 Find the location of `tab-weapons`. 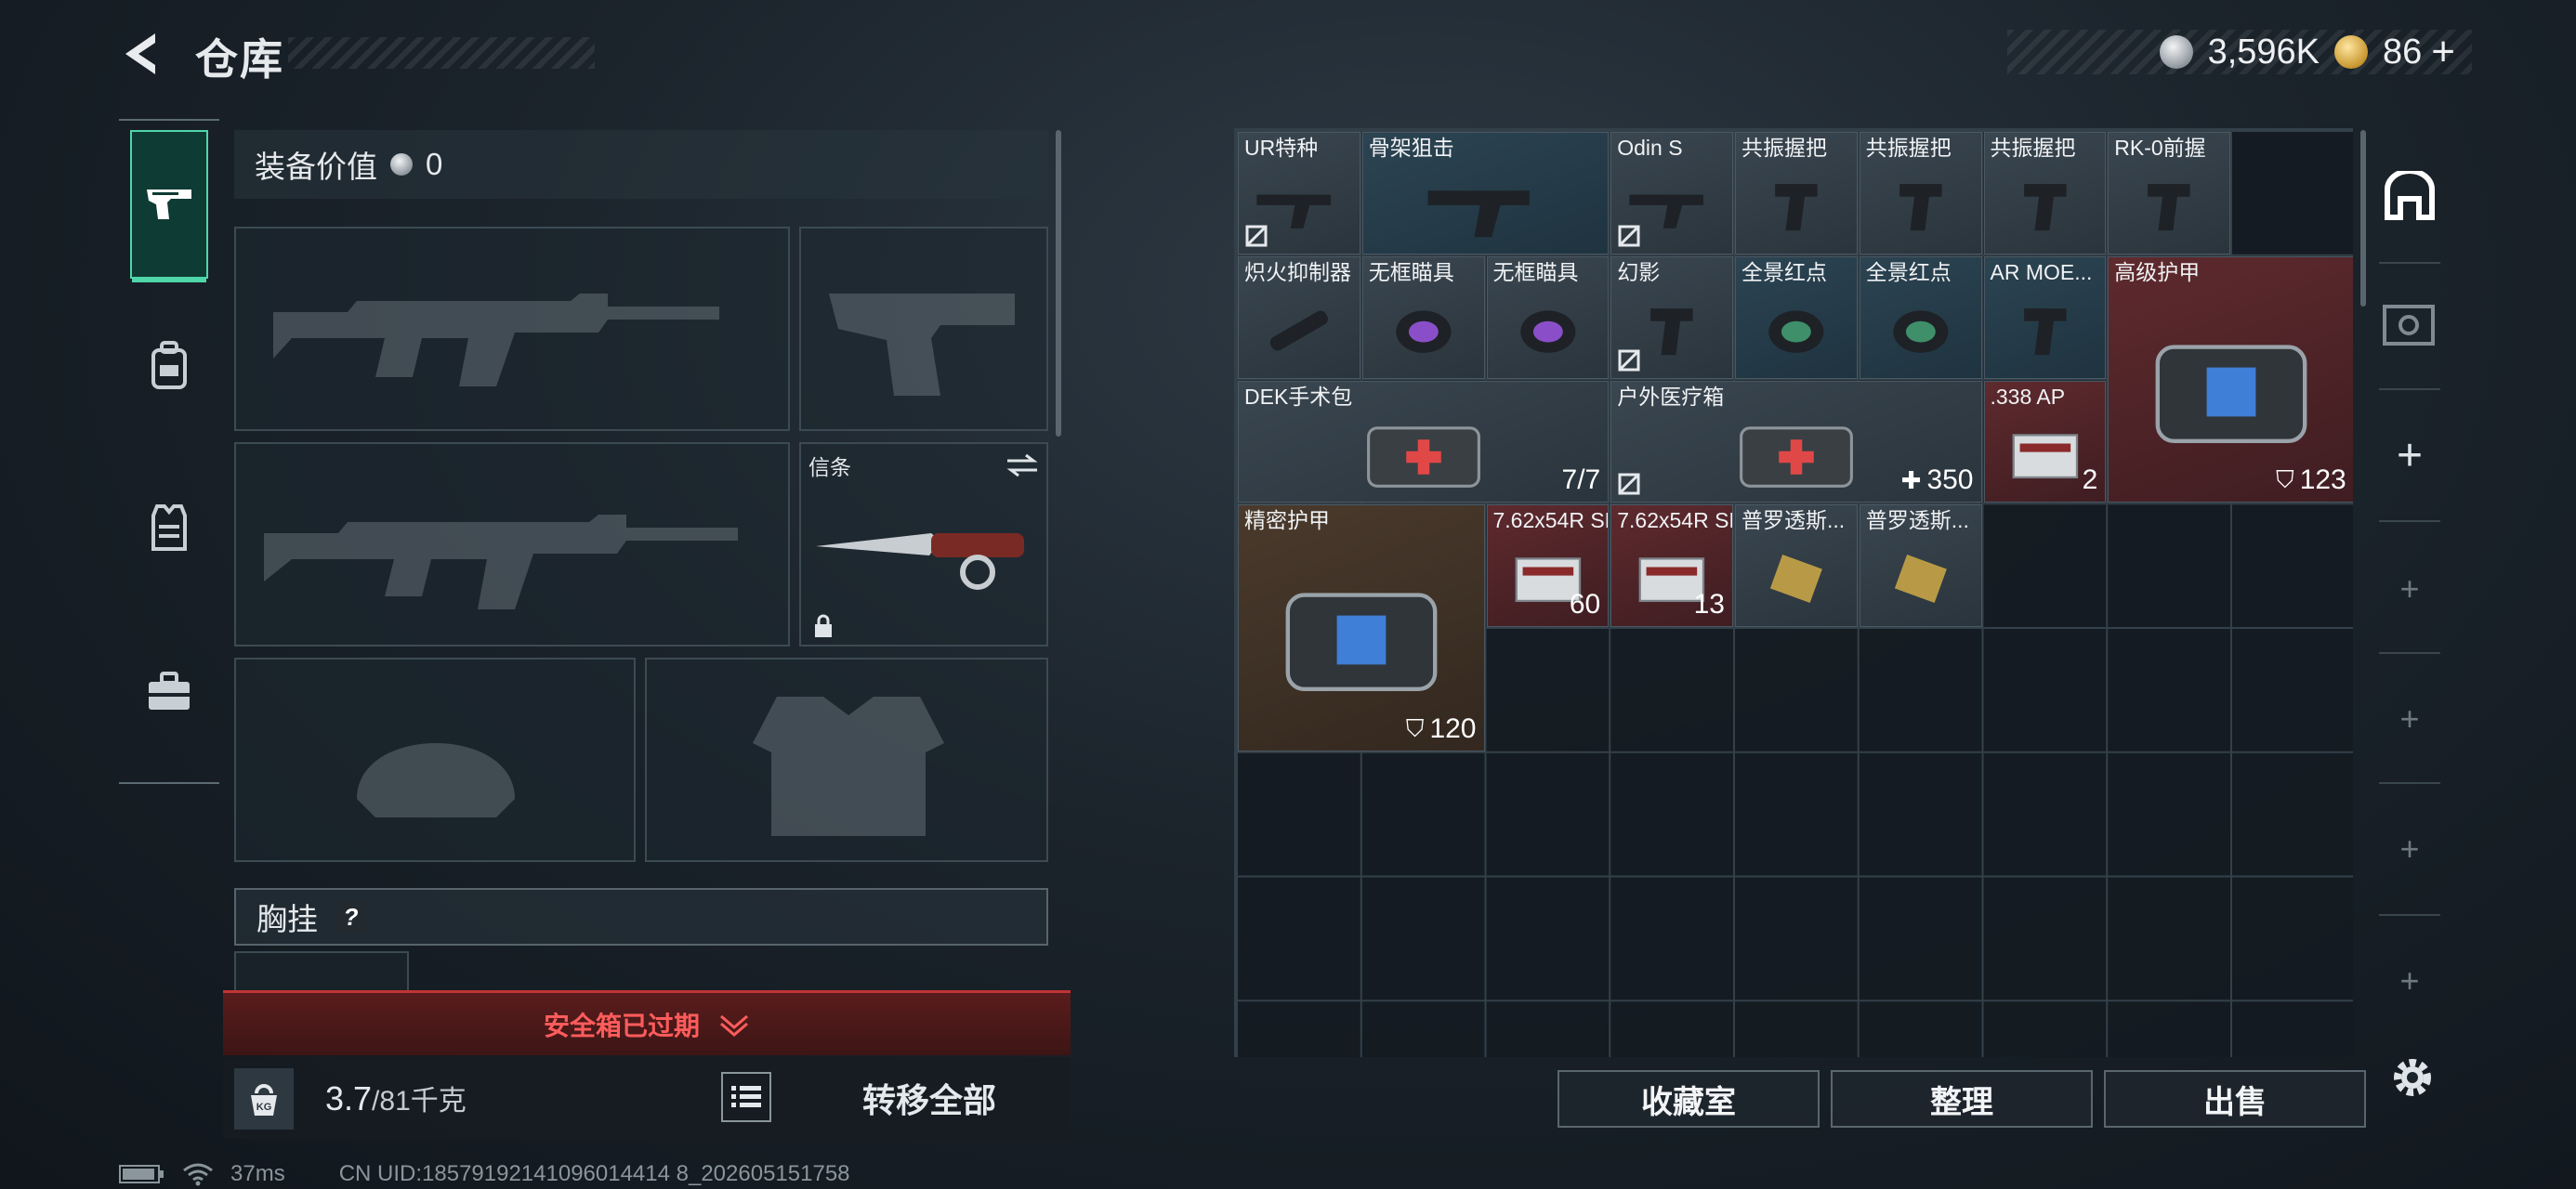

tab-weapons is located at coordinates (169, 206).